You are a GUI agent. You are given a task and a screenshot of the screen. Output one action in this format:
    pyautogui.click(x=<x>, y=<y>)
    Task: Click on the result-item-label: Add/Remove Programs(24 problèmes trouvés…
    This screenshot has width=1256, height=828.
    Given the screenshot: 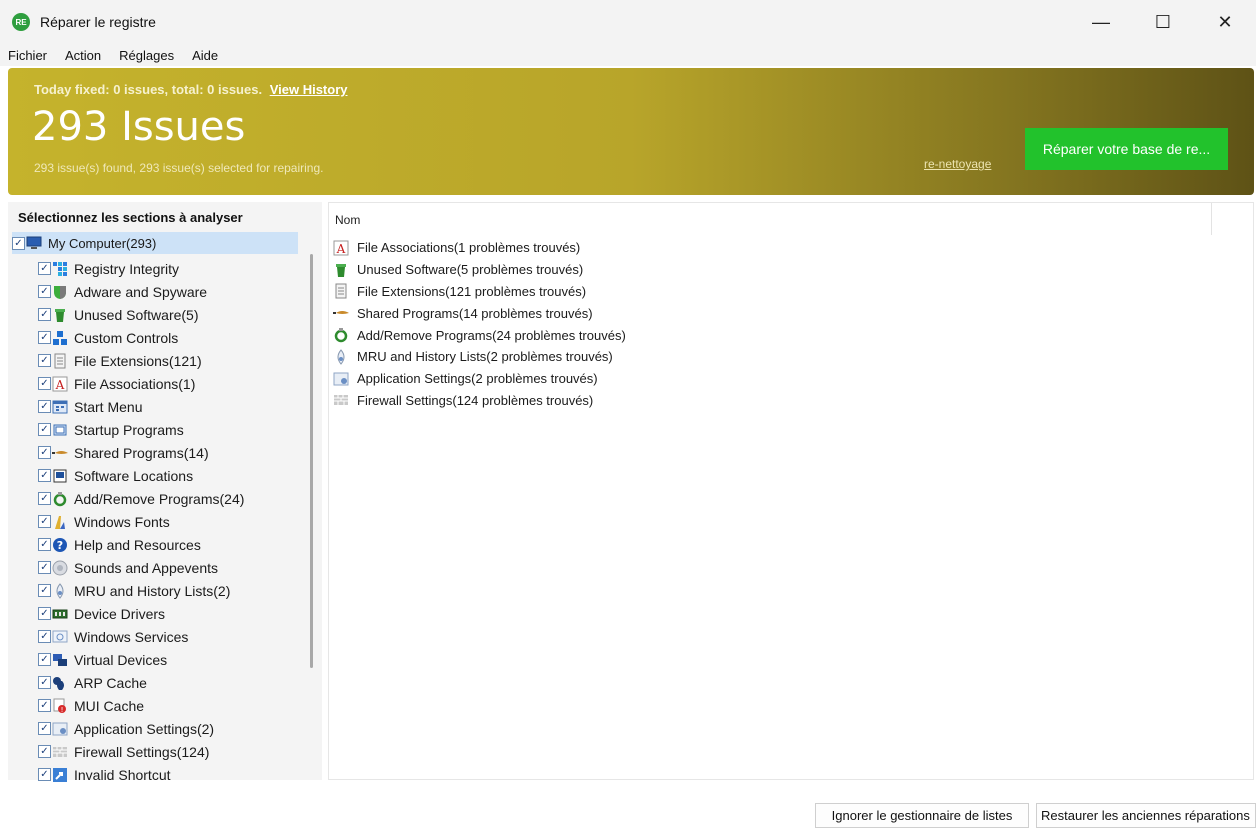 What is the action you would take?
    pyautogui.click(x=491, y=335)
    